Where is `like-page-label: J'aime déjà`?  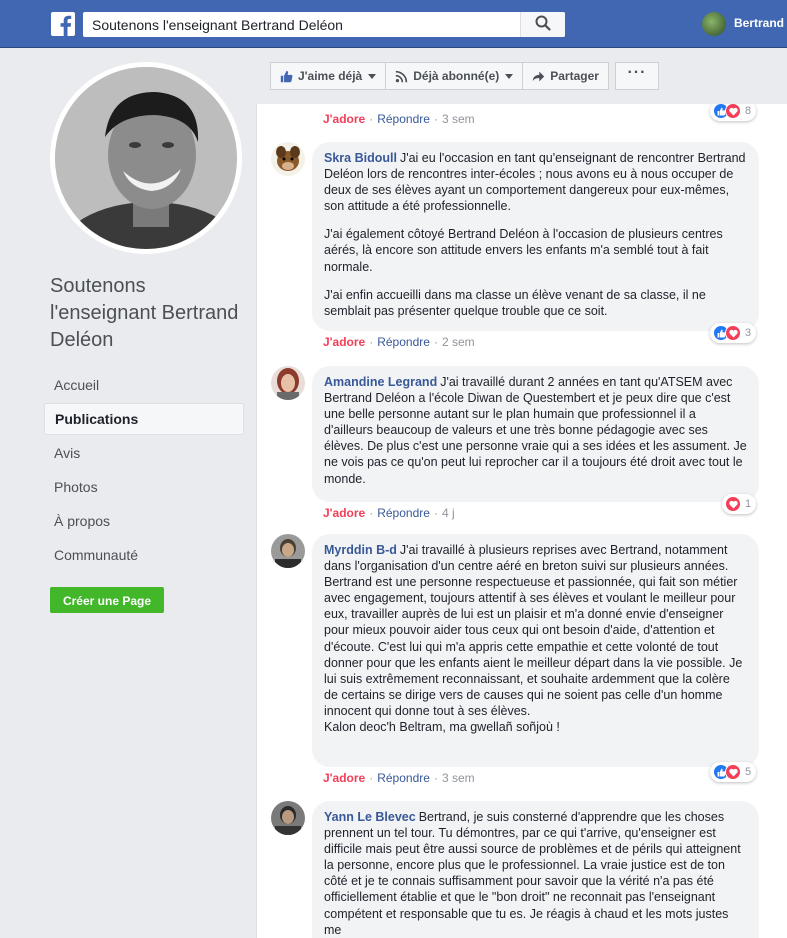
like-page-label: J'aime déjà is located at coordinates (330, 76).